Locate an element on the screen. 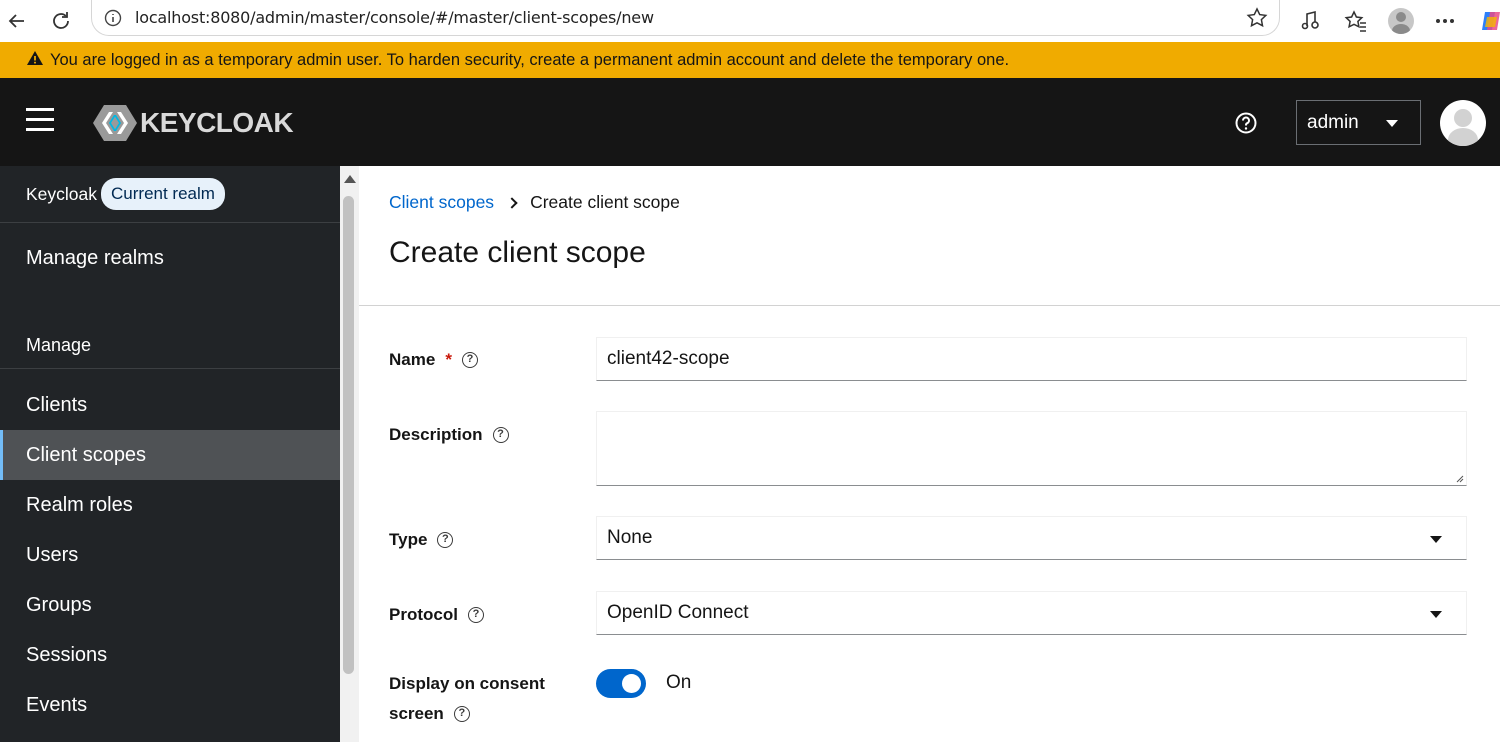 This screenshot has width=1500, height=742. user-name: admin is located at coordinates (1333, 122).